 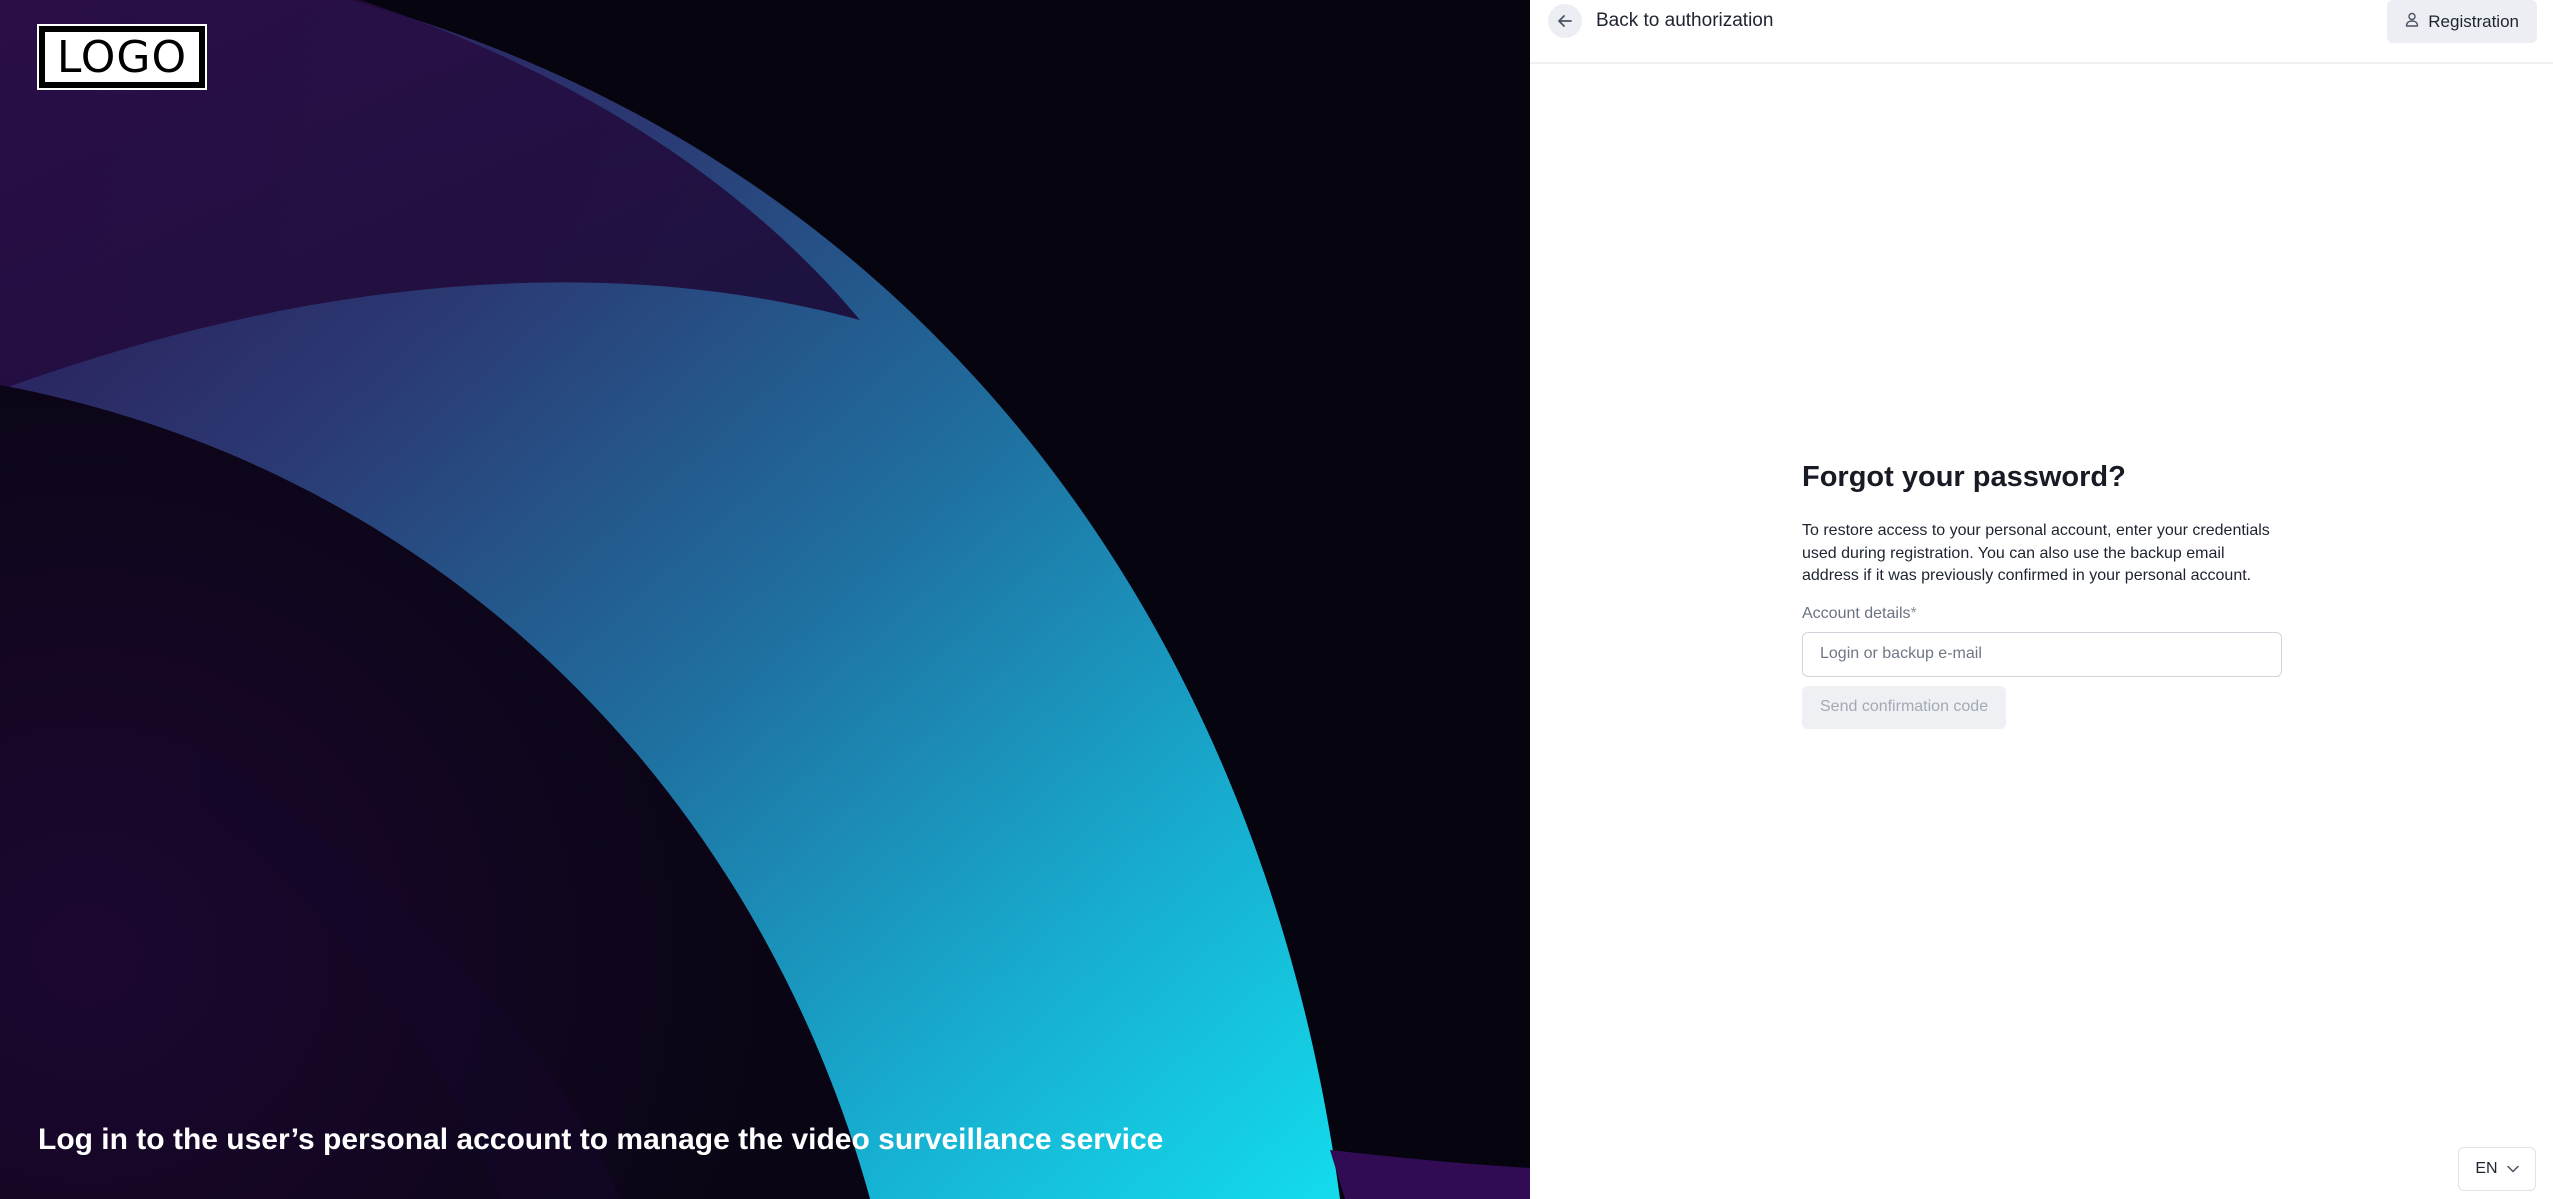 I want to click on back-label: Back to authorization, so click(x=1685, y=20).